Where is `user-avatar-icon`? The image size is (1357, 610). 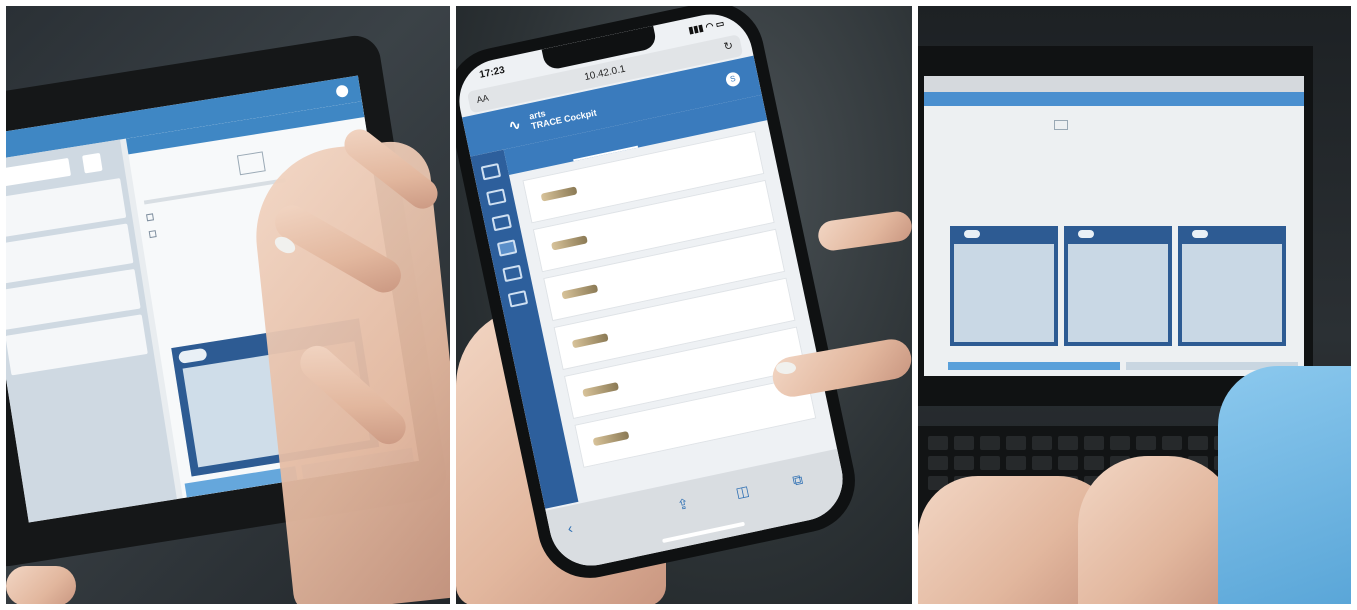
user-avatar-icon is located at coordinates (342, 91).